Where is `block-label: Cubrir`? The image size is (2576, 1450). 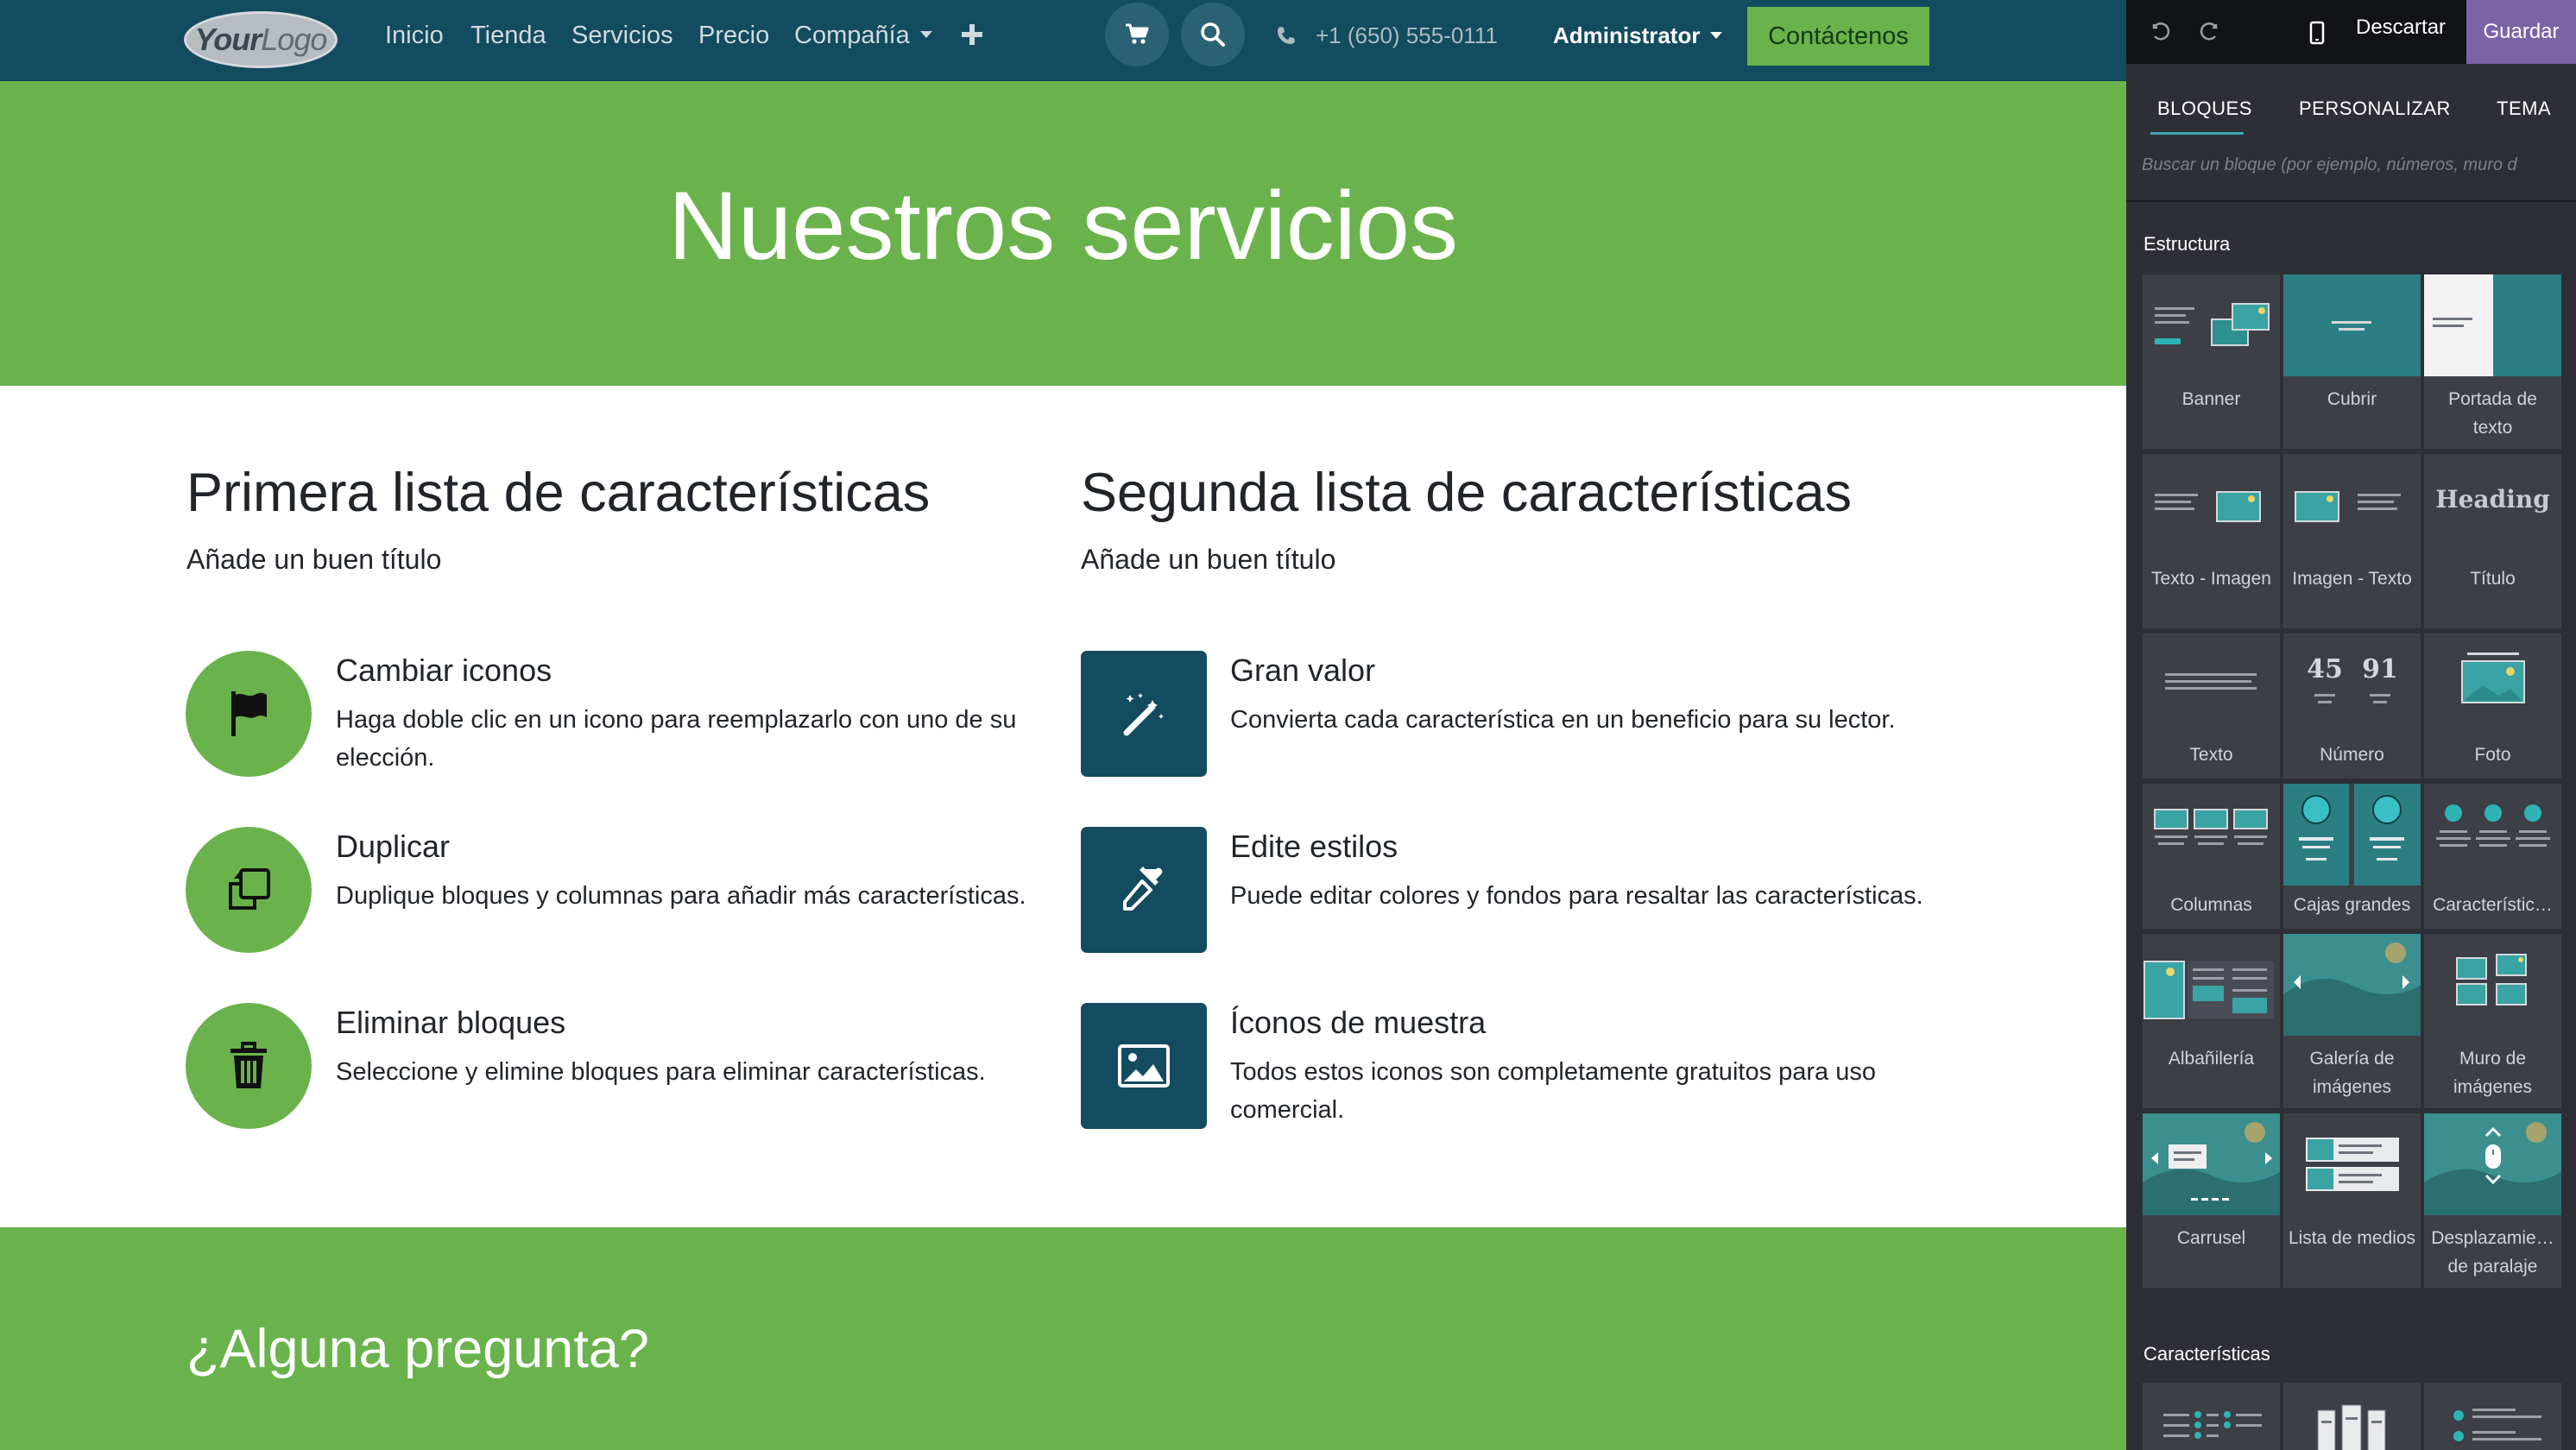 block-label: Cubrir is located at coordinates (2352, 399).